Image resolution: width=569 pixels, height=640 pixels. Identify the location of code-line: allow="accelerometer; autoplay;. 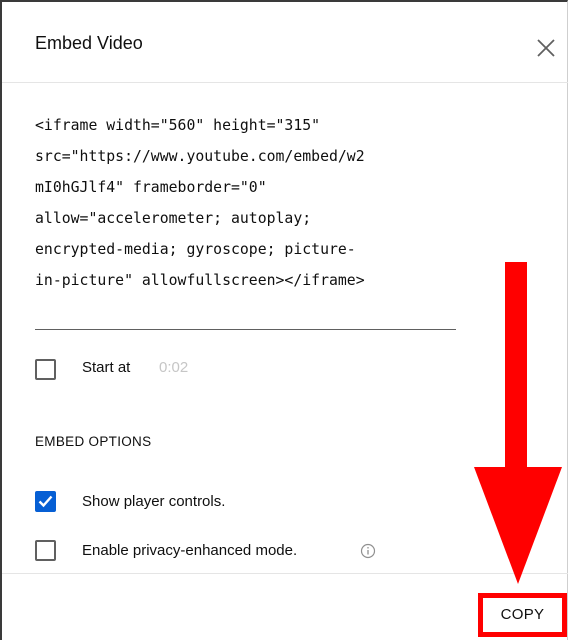
(173, 218).